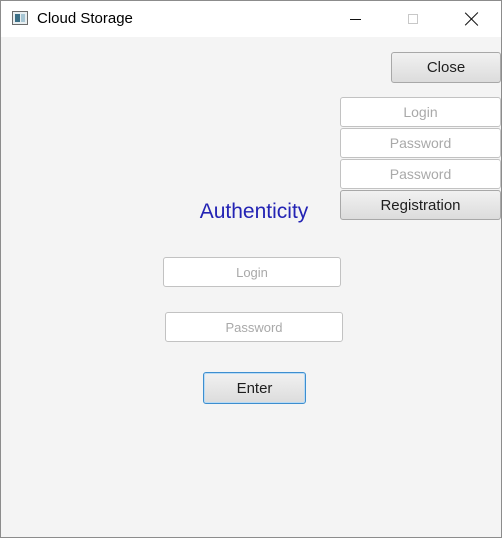  What do you see at coordinates (420, 205) in the screenshot?
I see `registration-button: Registration` at bounding box center [420, 205].